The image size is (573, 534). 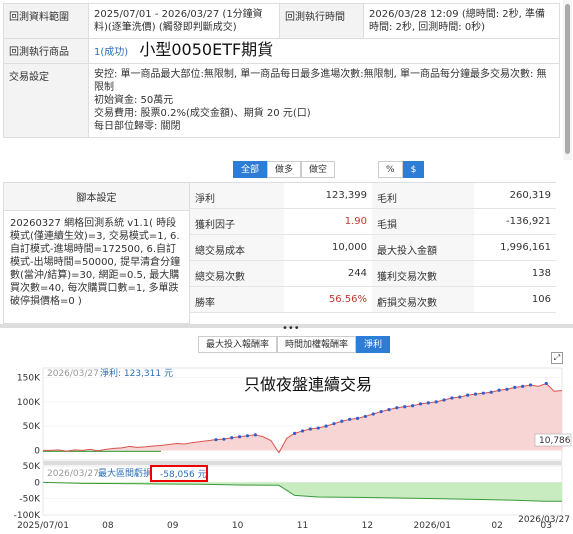 I want to click on stat-value: 244, so click(x=357, y=273).